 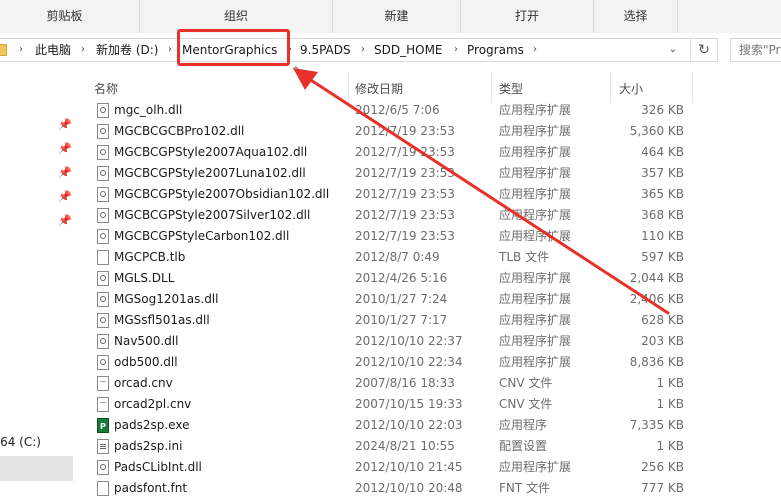 I want to click on column-header-date: 修改日期, so click(x=379, y=89).